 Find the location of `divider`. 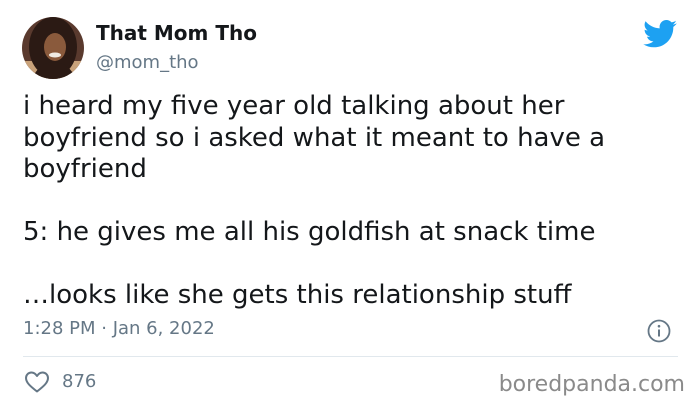

divider is located at coordinates (350, 356).